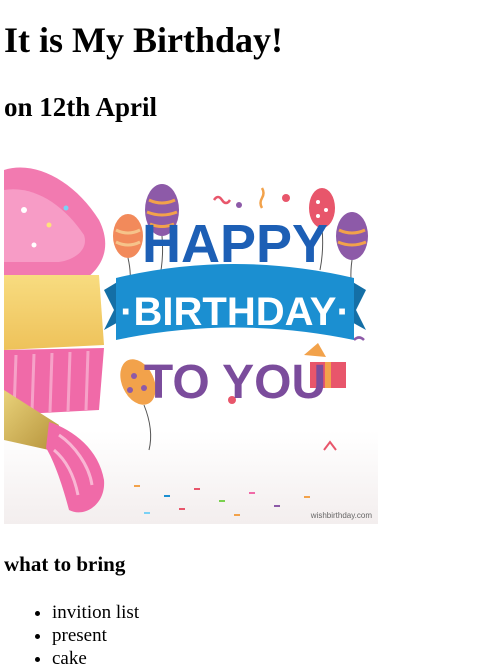 This screenshot has height=672, width=490. Describe the element at coordinates (143, 40) in the screenshot. I see `page-title: It is My Birthday!` at that location.